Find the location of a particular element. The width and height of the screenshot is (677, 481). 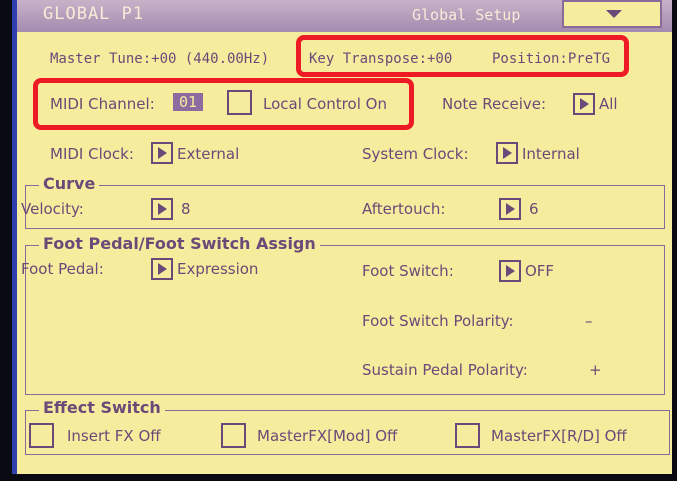

page-menu-button is located at coordinates (612, 14).